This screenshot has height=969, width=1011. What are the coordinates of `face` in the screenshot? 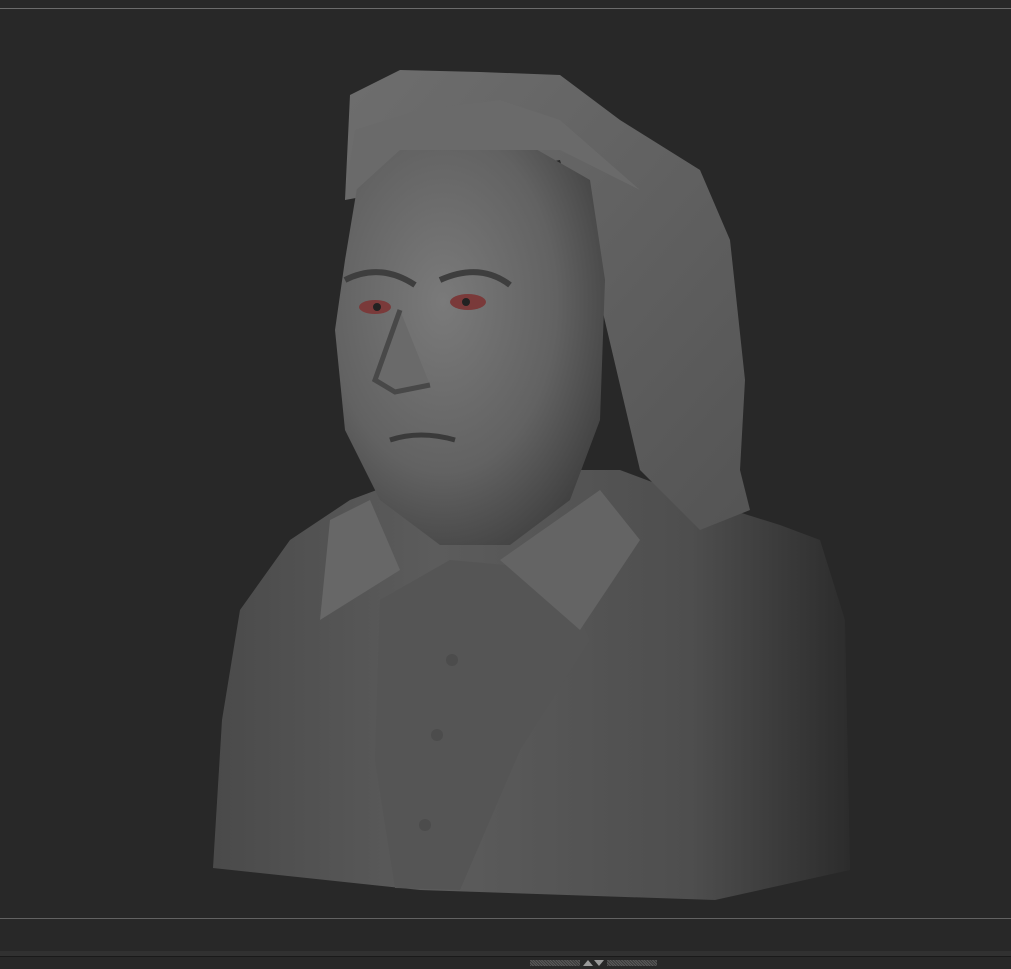 It's located at (470, 342).